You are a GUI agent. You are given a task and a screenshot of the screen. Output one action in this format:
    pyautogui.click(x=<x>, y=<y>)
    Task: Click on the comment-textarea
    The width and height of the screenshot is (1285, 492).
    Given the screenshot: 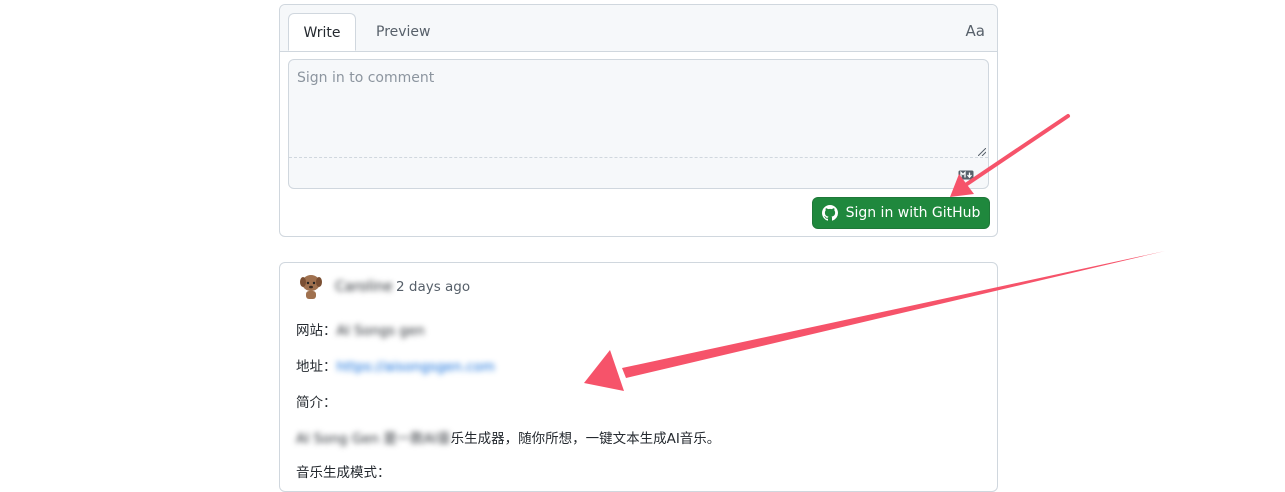 What is the action you would take?
    pyautogui.click(x=638, y=109)
    